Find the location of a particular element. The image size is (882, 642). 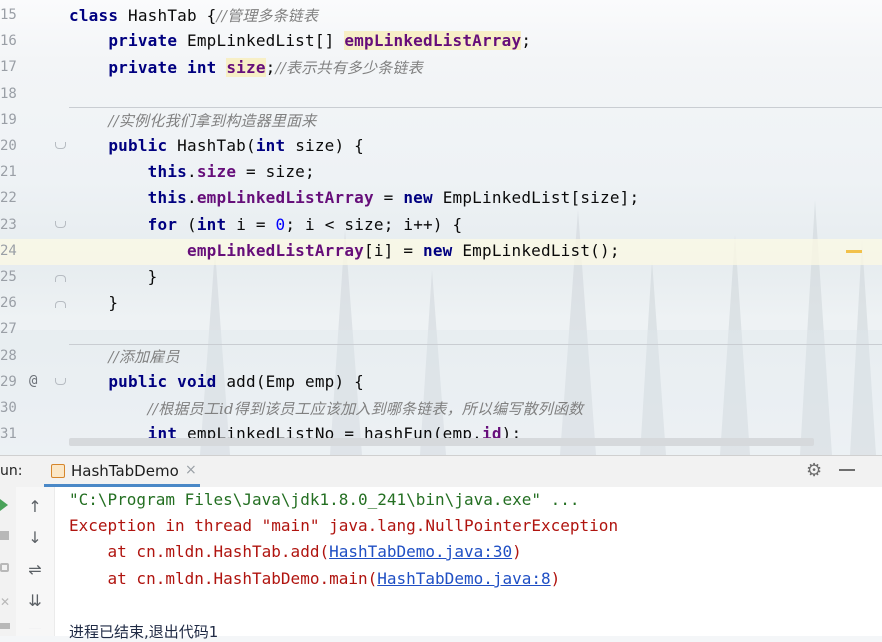

code-line: 15 class HashTab {//管理多条链表 is located at coordinates (441, 16).